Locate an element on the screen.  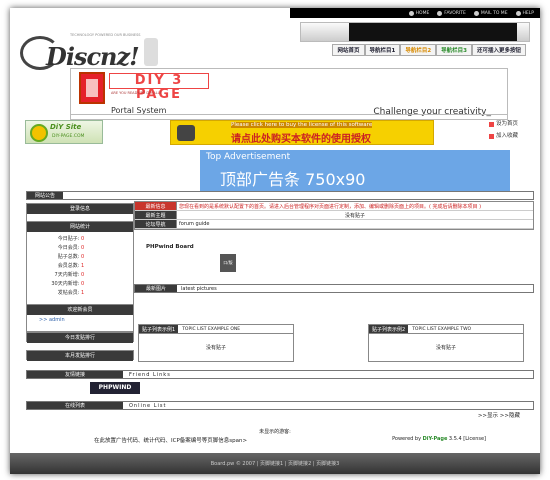
online-list-title: Online List is located at coordinates (148, 405).